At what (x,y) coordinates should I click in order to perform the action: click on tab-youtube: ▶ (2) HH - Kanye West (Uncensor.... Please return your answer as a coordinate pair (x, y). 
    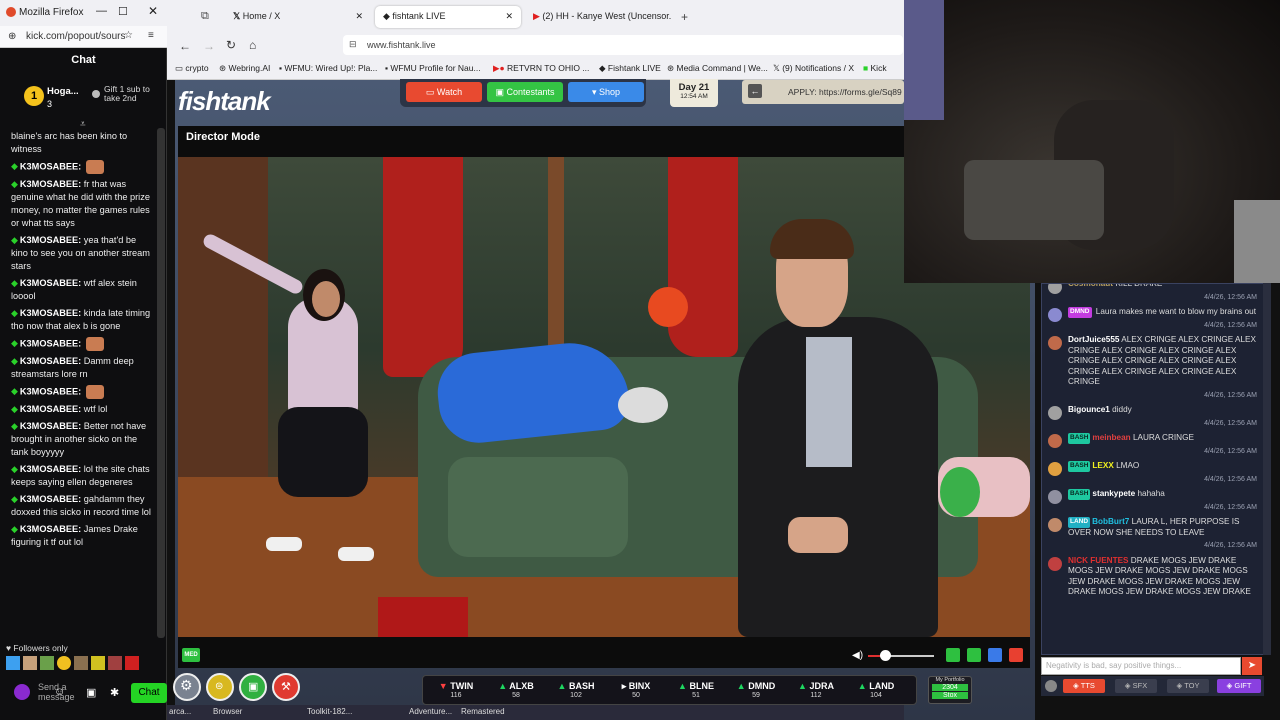
    Looking at the image, I should click on (598, 17).